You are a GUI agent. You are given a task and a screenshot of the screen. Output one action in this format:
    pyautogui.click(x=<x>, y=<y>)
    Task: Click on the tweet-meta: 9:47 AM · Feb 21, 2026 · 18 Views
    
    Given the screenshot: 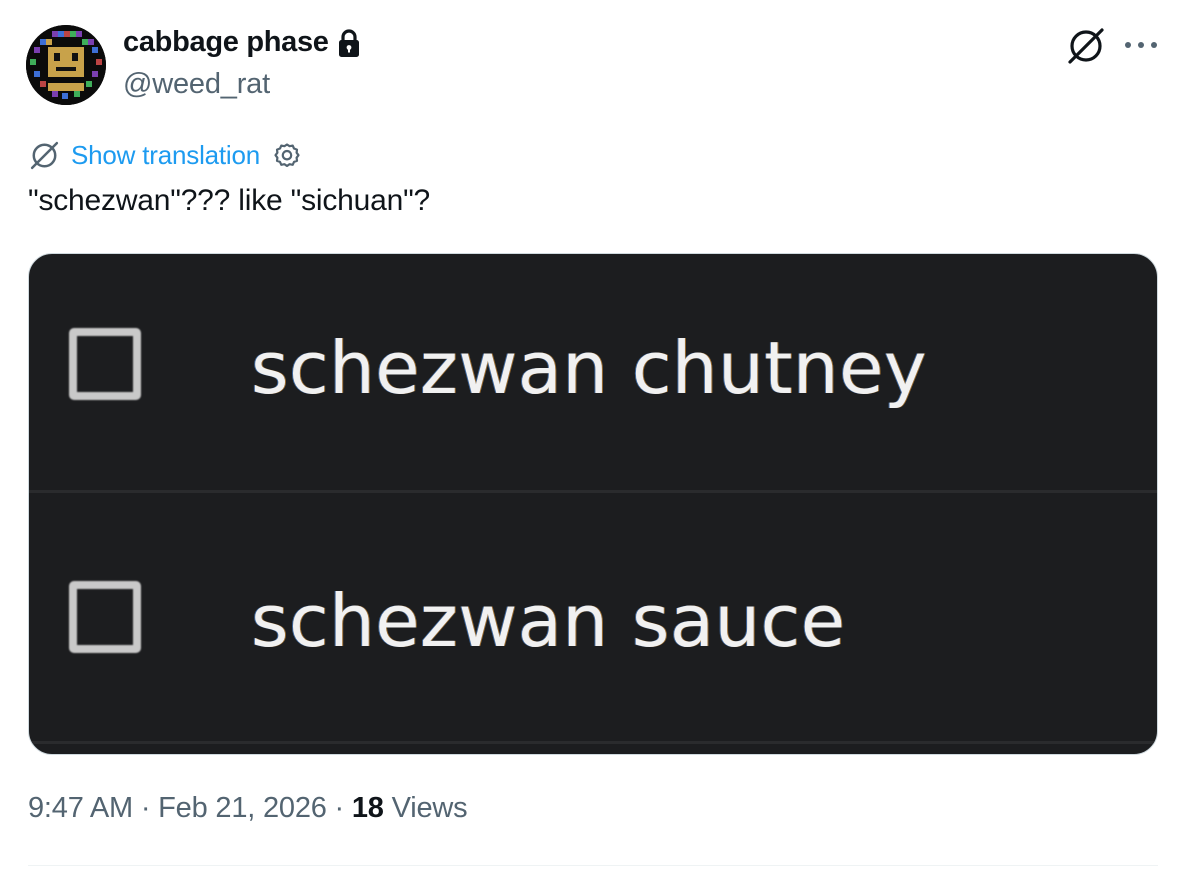 What is the action you would take?
    pyautogui.click(x=248, y=808)
    